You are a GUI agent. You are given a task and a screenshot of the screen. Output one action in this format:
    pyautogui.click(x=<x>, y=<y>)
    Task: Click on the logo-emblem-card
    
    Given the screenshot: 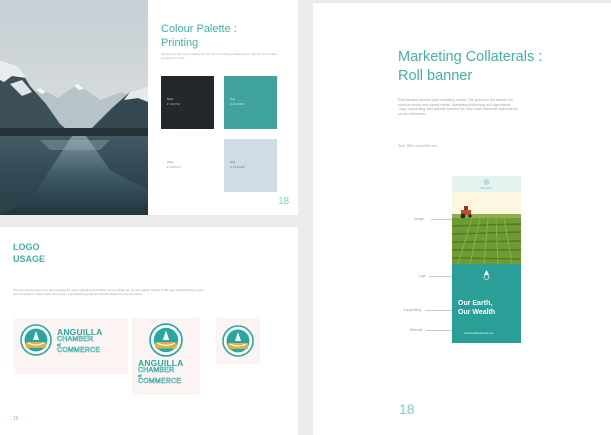 What is the action you would take?
    pyautogui.click(x=238, y=341)
    